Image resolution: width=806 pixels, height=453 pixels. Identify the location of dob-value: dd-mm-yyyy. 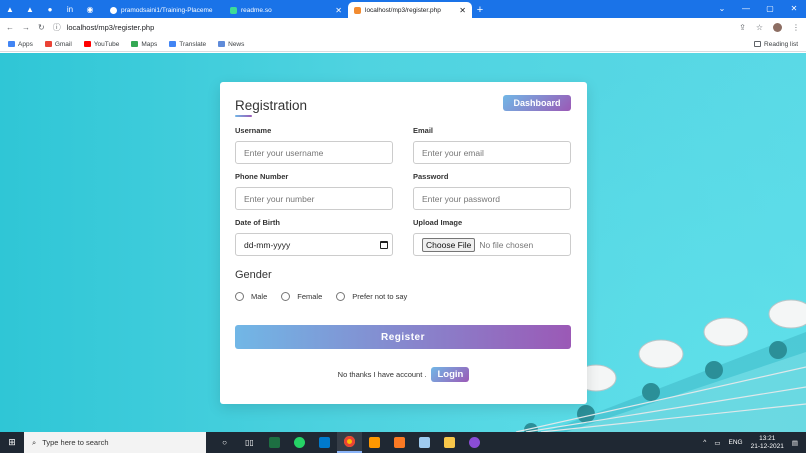
(267, 244).